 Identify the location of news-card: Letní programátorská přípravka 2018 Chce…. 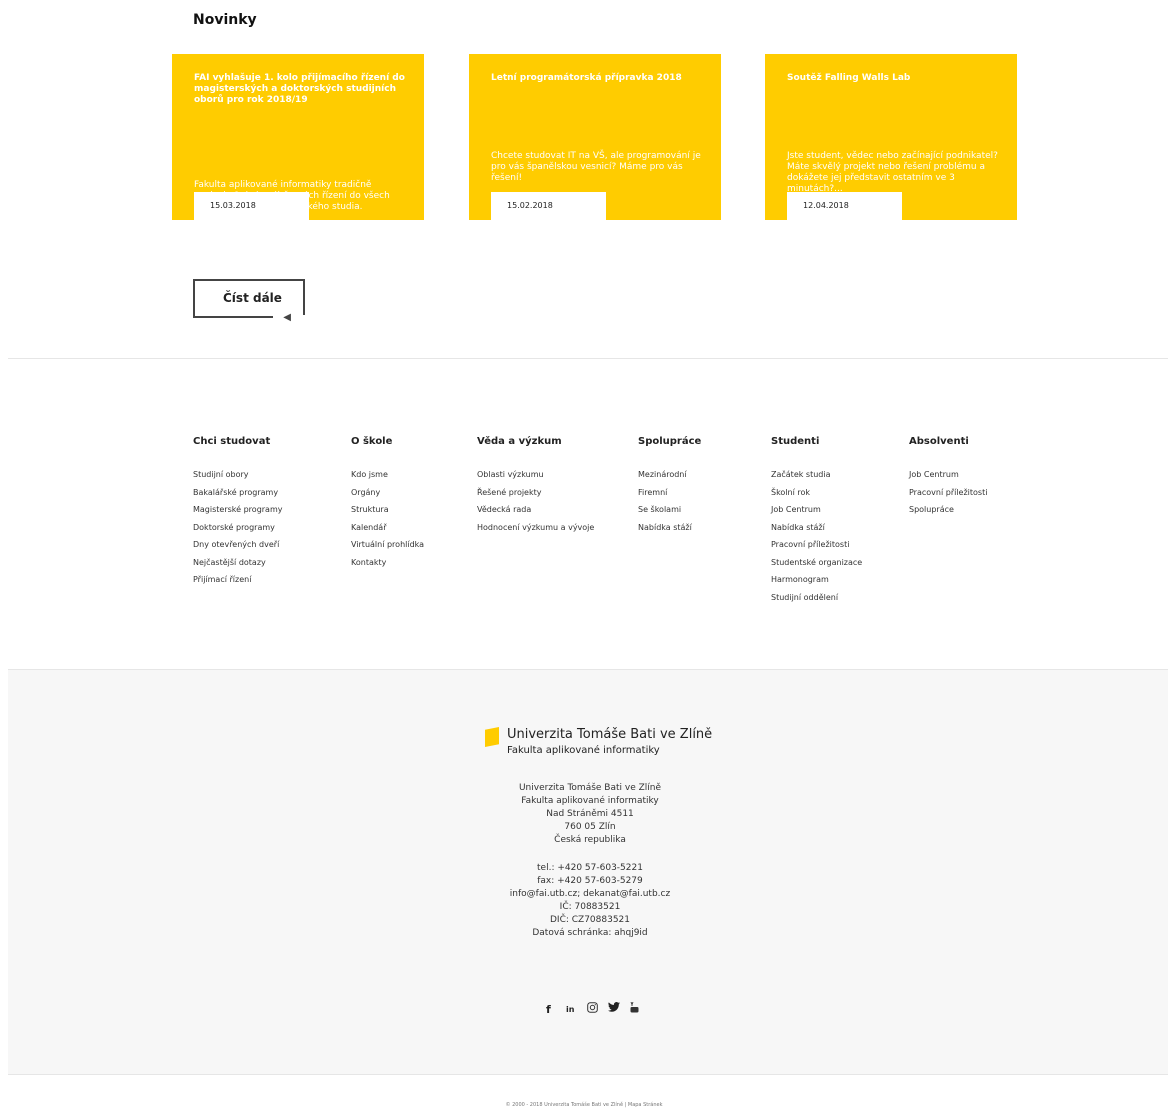
(595, 137).